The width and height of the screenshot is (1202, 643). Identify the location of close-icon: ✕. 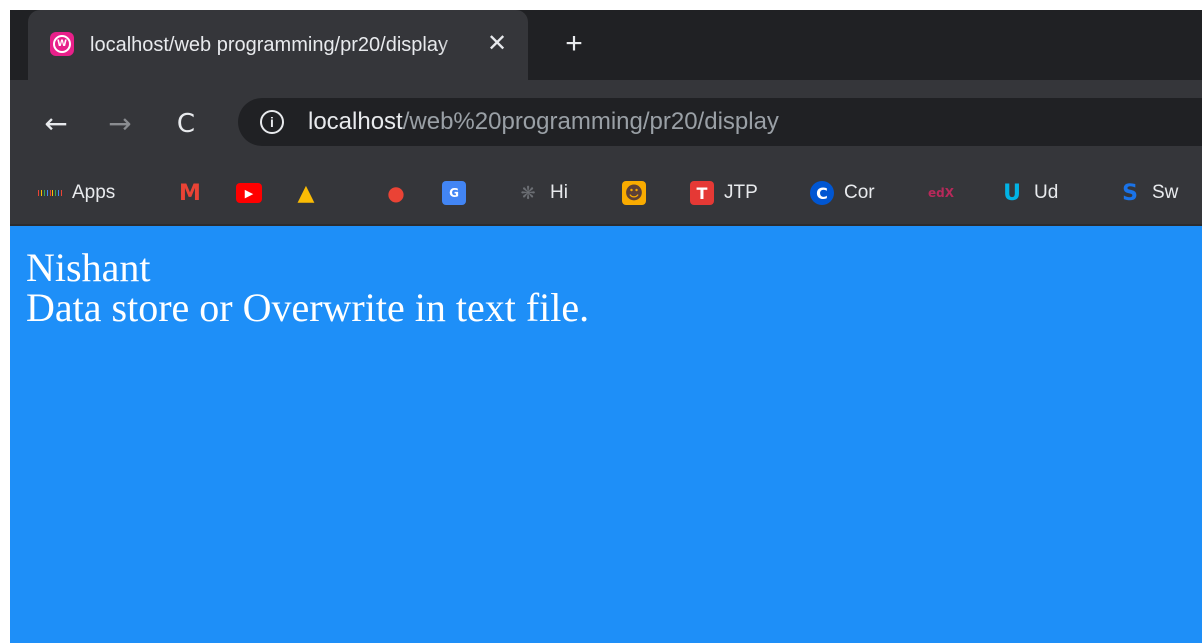
(497, 44).